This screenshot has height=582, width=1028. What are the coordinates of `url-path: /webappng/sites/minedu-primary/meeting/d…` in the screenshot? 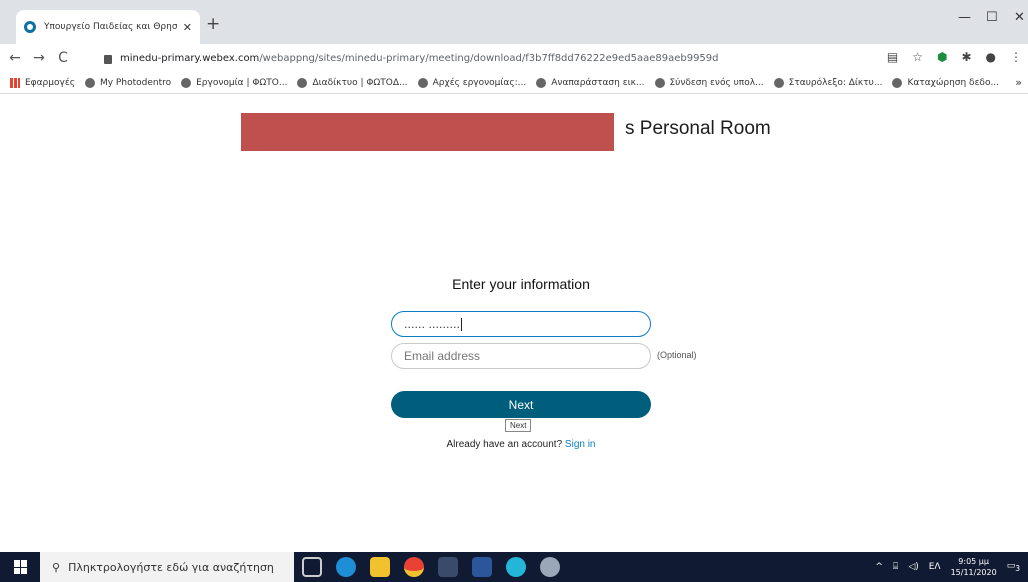 It's located at (489, 58).